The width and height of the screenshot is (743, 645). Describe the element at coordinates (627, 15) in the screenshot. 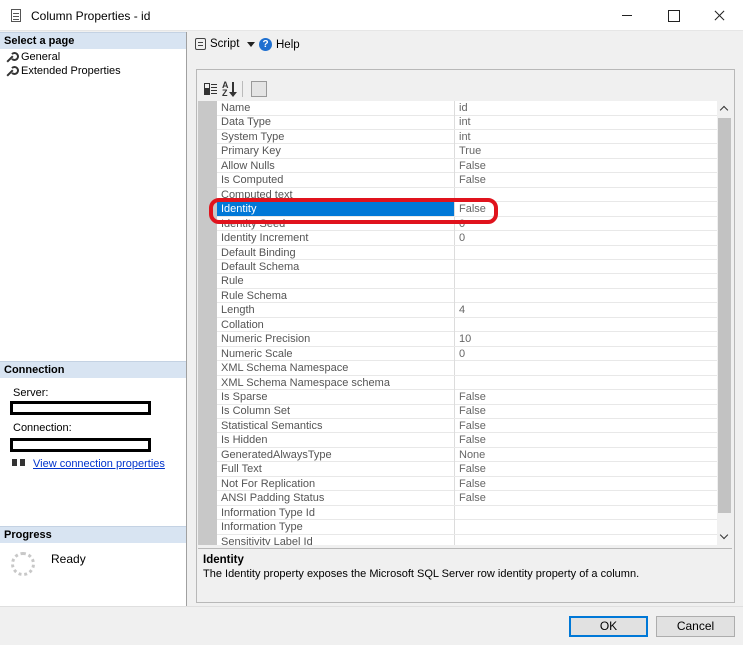

I see `minimize-button` at that location.